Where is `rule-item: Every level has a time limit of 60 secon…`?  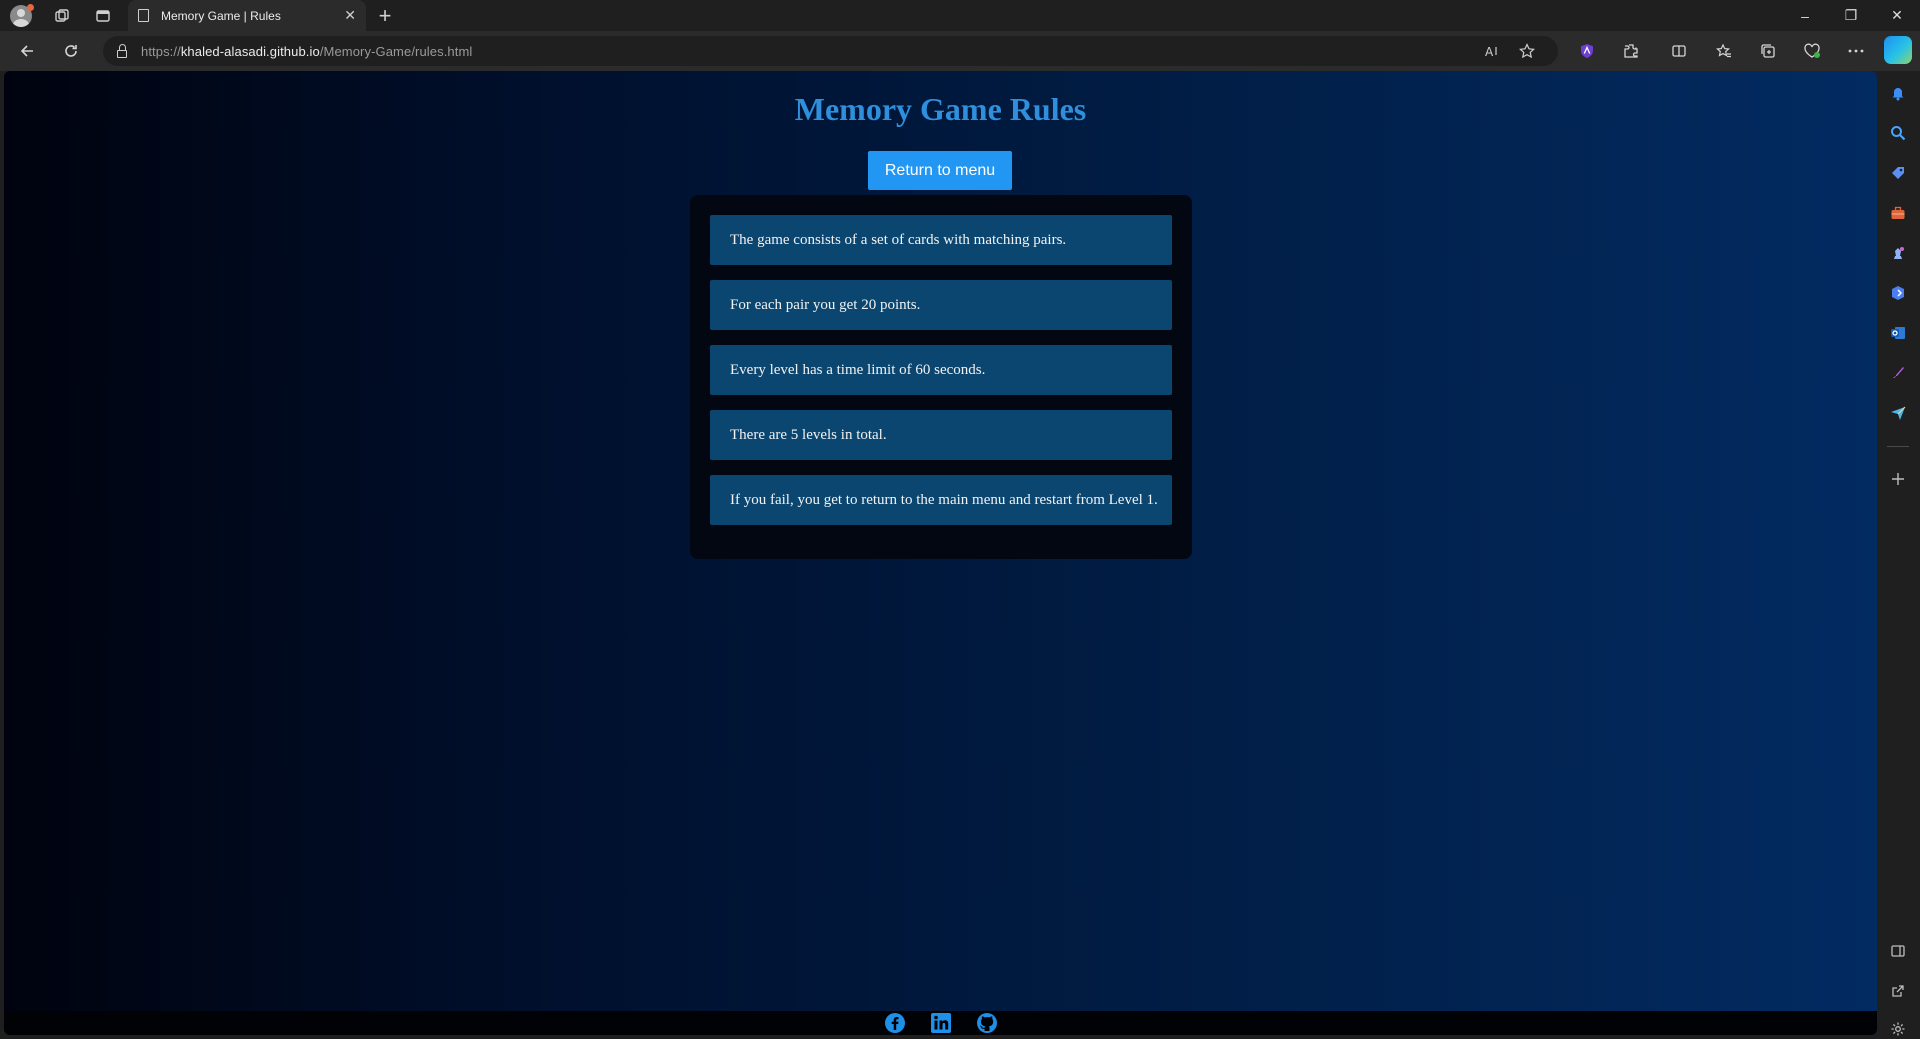
rule-item: Every level has a time limit of 60 secon… is located at coordinates (941, 370).